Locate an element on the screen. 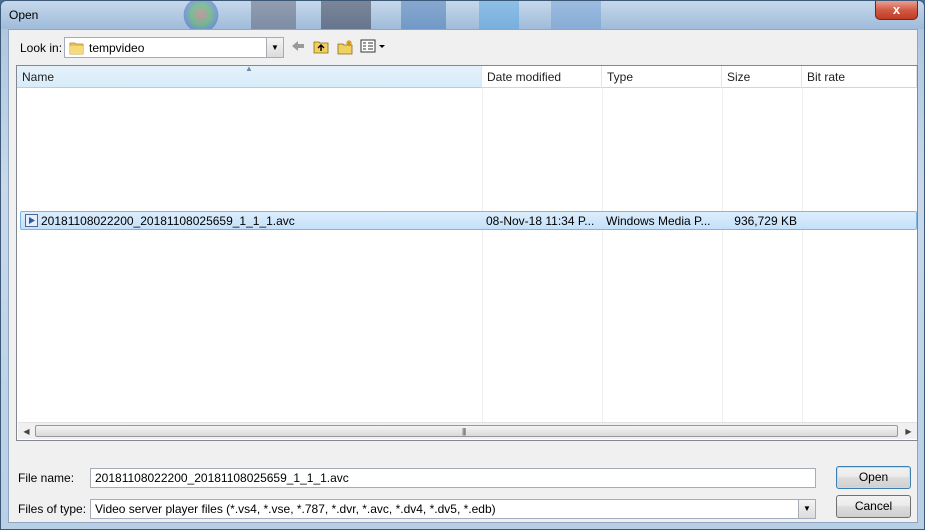  back-button is located at coordinates (298, 47).